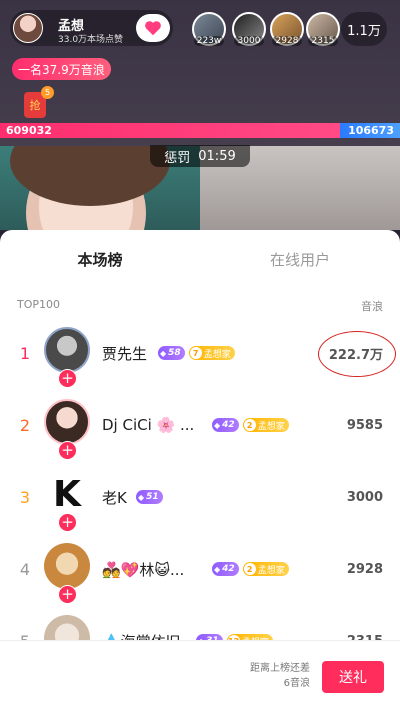  Describe the element at coordinates (25, 569) in the screenshot. I see `rank-number: 4` at that location.